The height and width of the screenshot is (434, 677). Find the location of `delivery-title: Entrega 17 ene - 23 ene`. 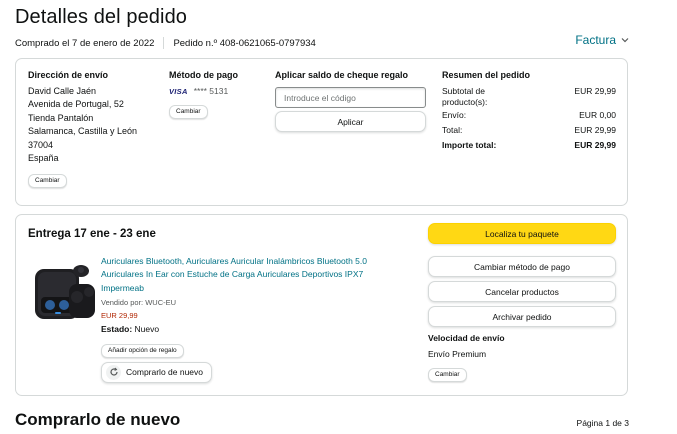

delivery-title: Entrega 17 ene - 23 ene is located at coordinates (92, 234).